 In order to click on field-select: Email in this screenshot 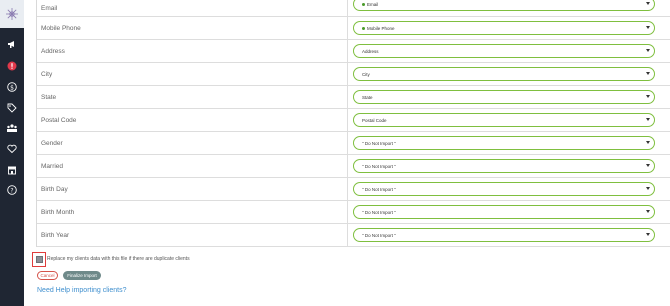, I will do `click(504, 5)`.